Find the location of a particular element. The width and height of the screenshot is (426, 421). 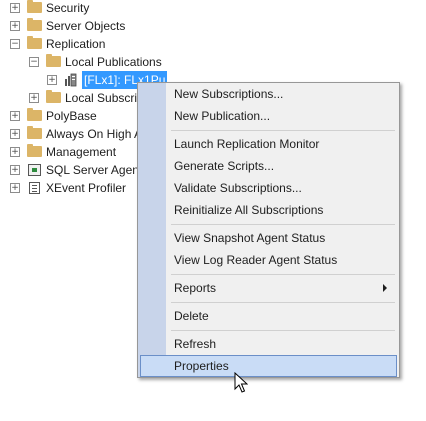

tree-node-label: Management is located at coordinates (81, 152).